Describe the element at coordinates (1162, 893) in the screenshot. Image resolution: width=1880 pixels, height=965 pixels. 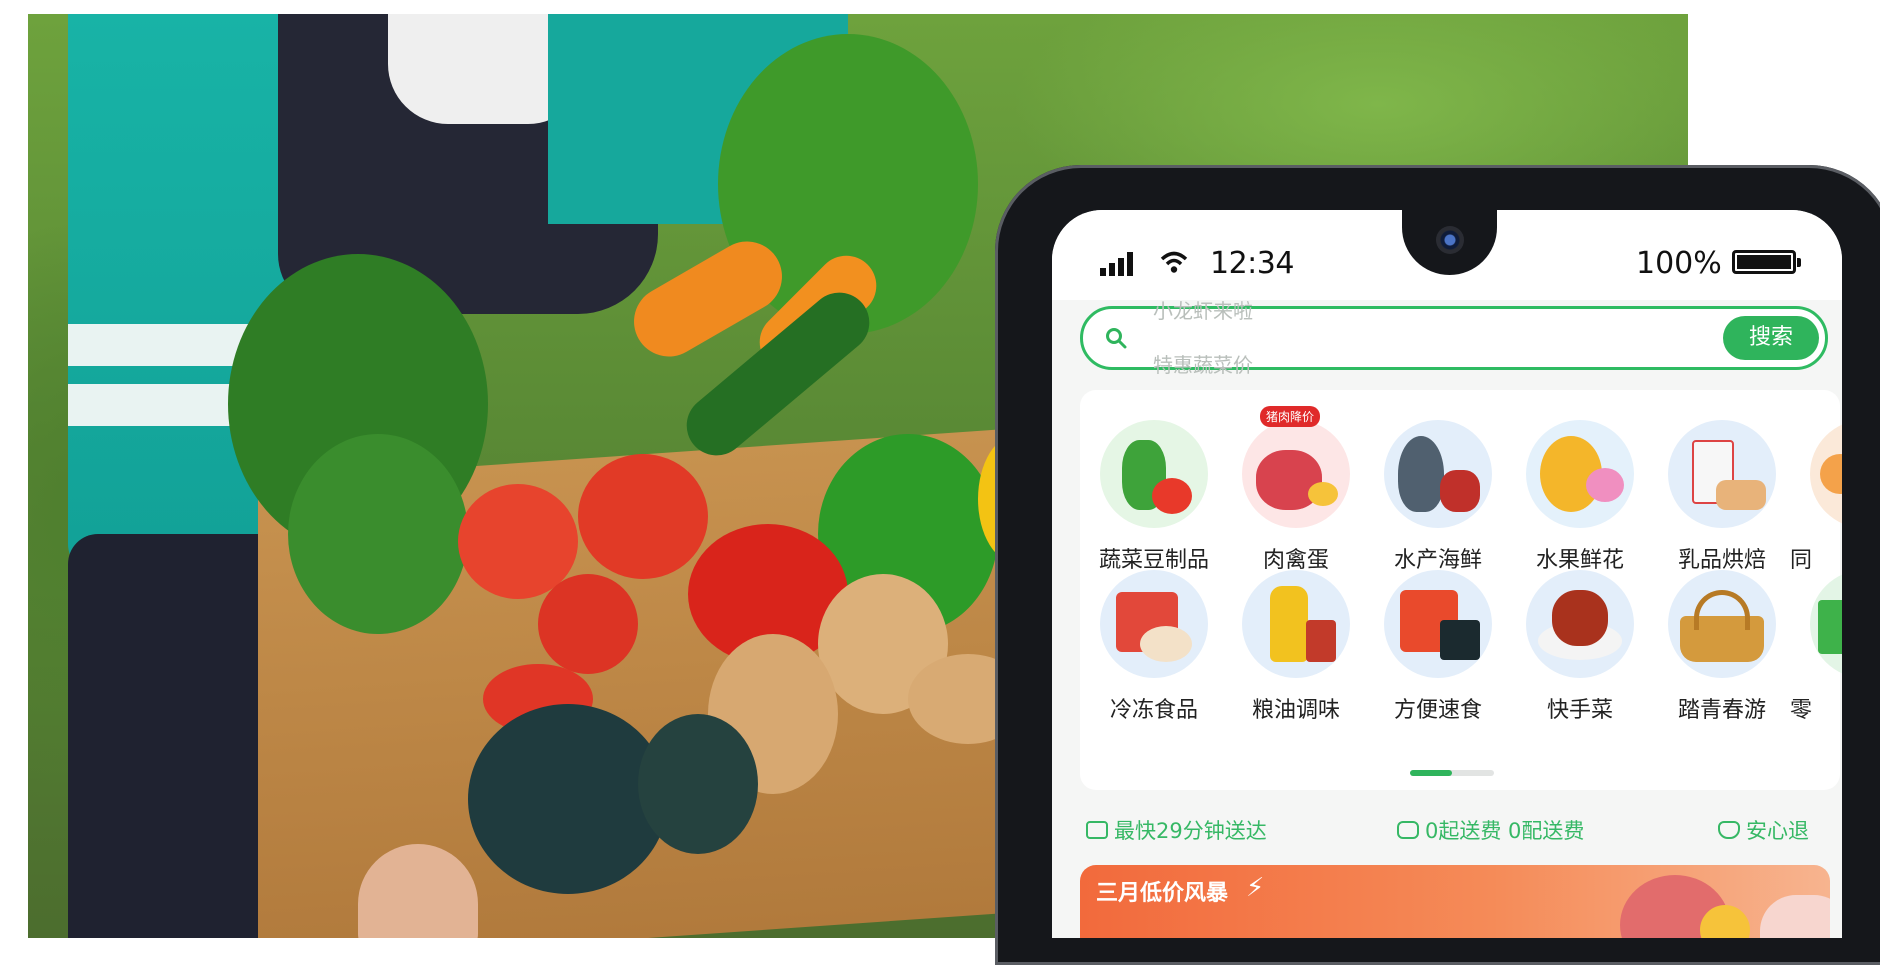
I see `banner-title: 三月低价风暴` at that location.